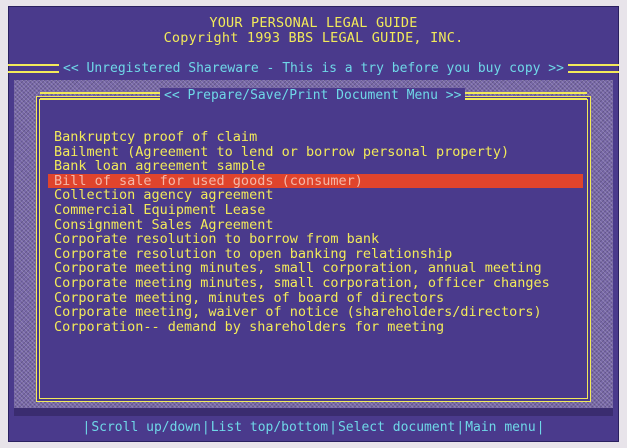 Image resolution: width=627 pixels, height=448 pixels. Describe the element at coordinates (315, 181) in the screenshot. I see `document-item-selected: Bill of sale for used goods (consumer)` at that location.